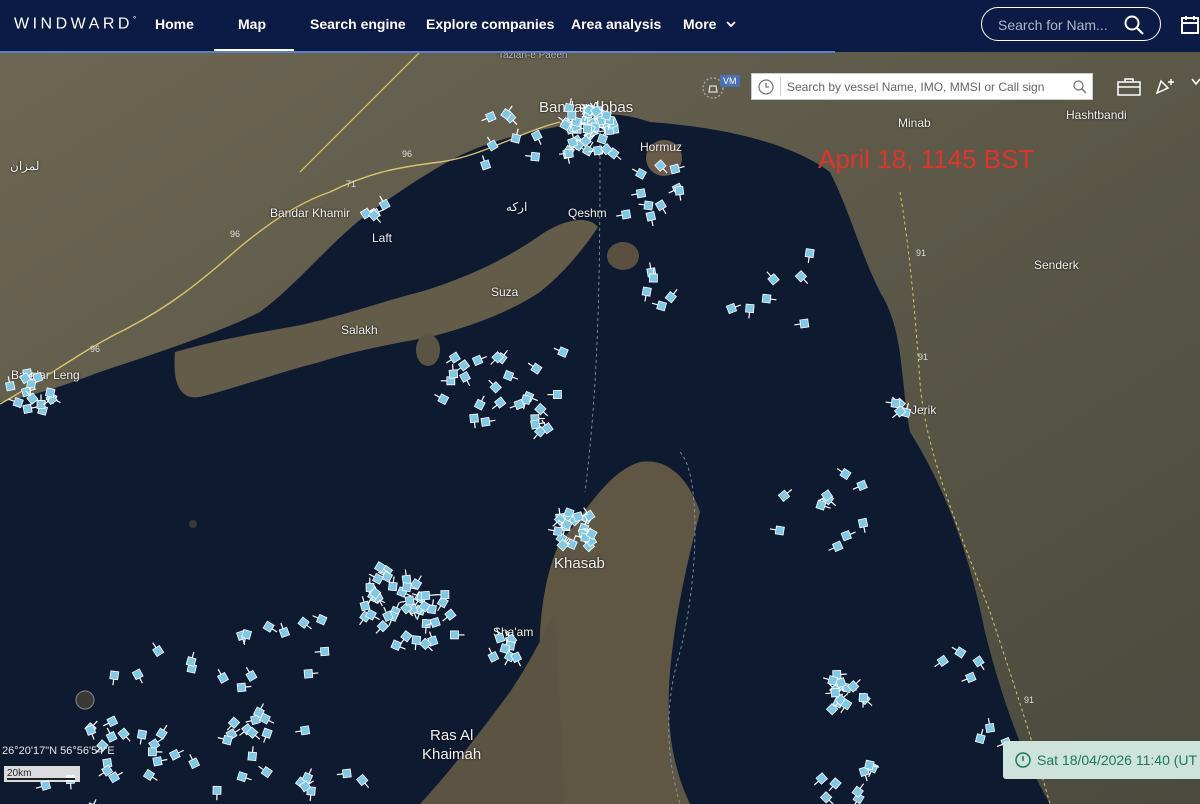  I want to click on nav-search-engine: Search engine, so click(358, 24).